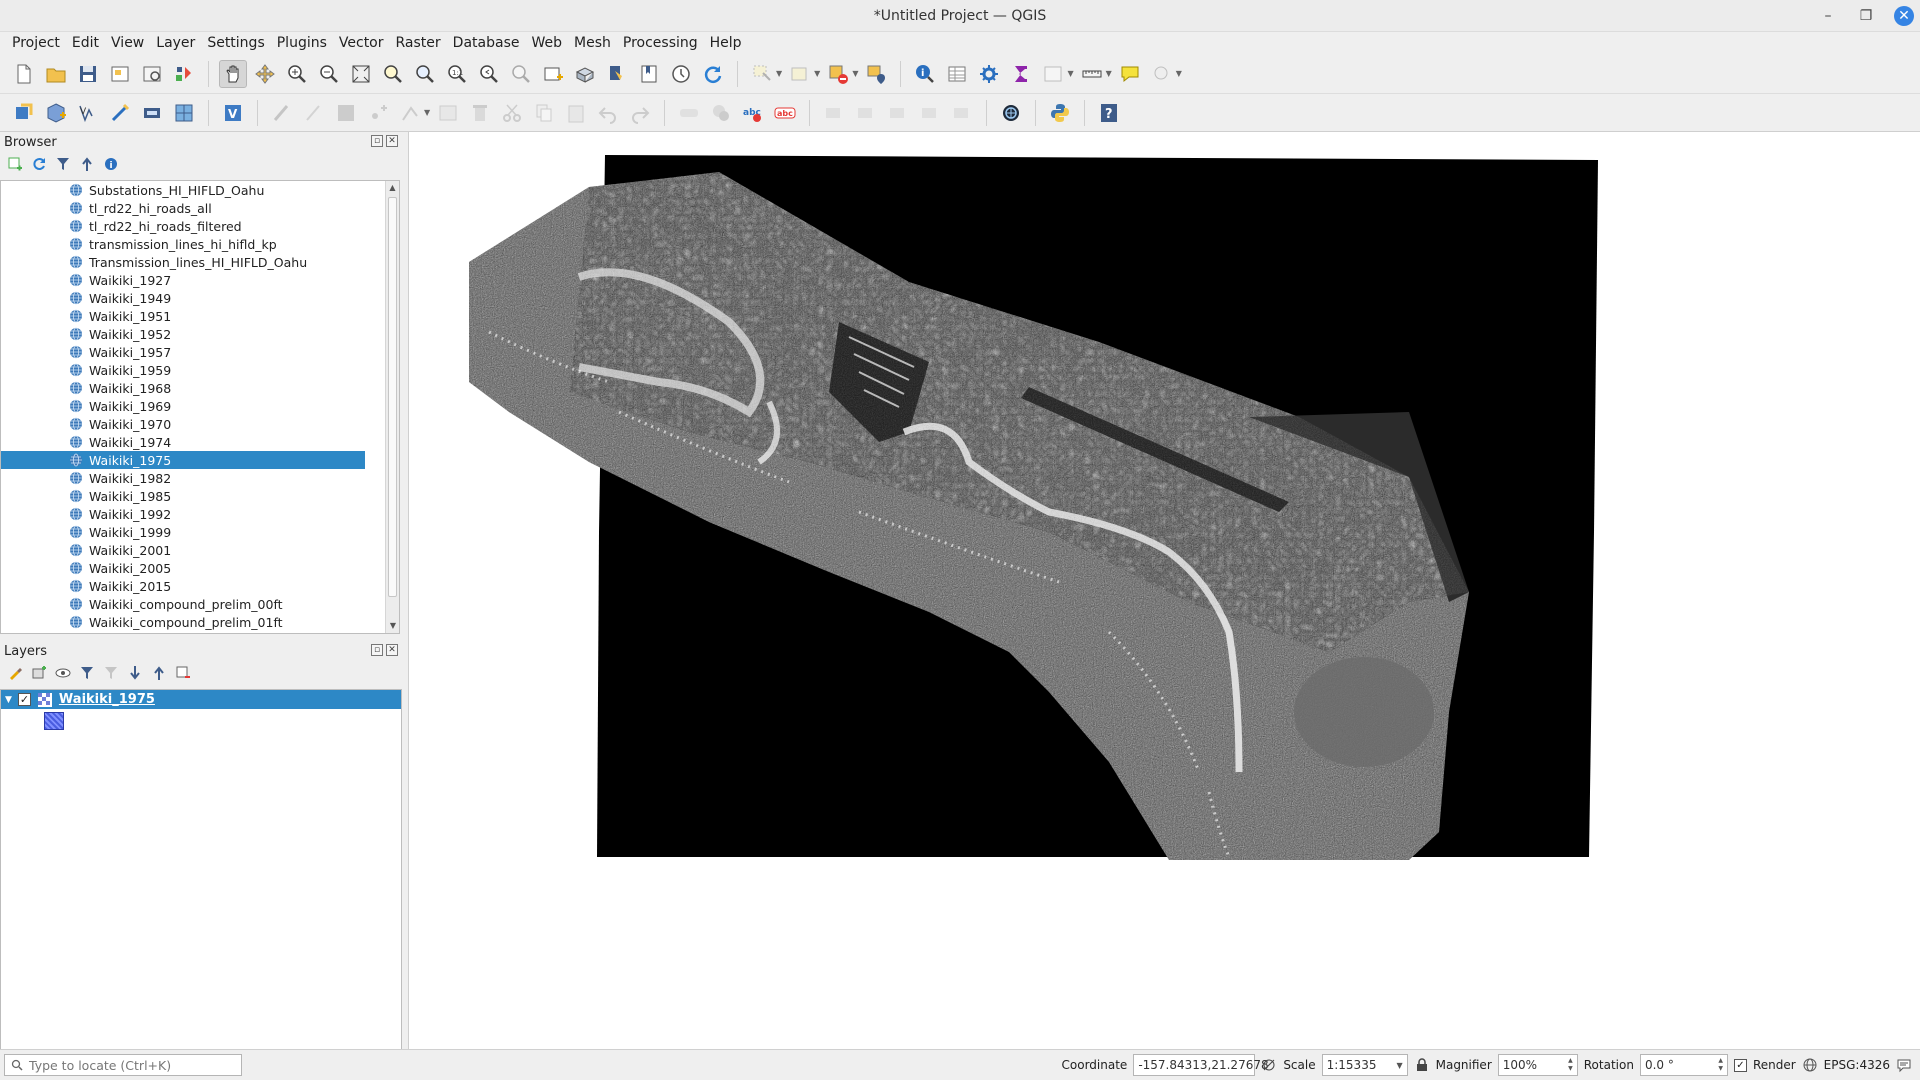 Image resolution: width=1920 pixels, height=1080 pixels. What do you see at coordinates (392, 397) in the screenshot?
I see `scrollbar-thumb` at bounding box center [392, 397].